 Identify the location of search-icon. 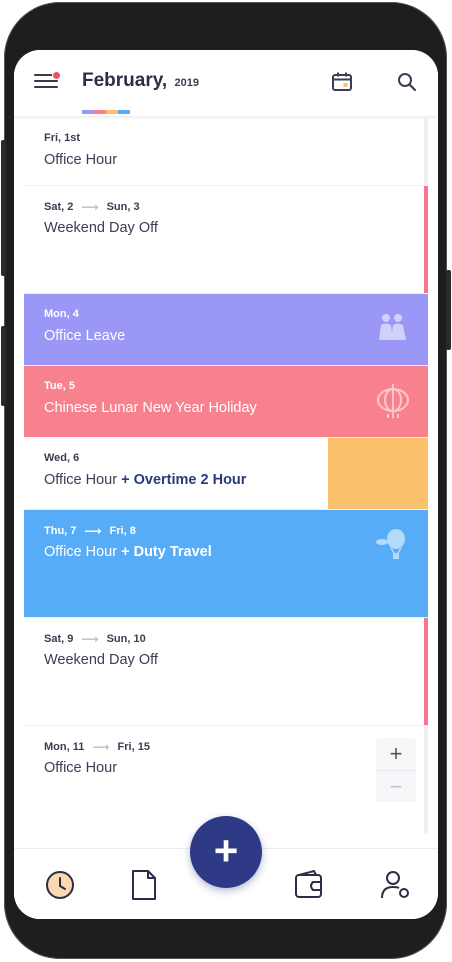
(407, 84).